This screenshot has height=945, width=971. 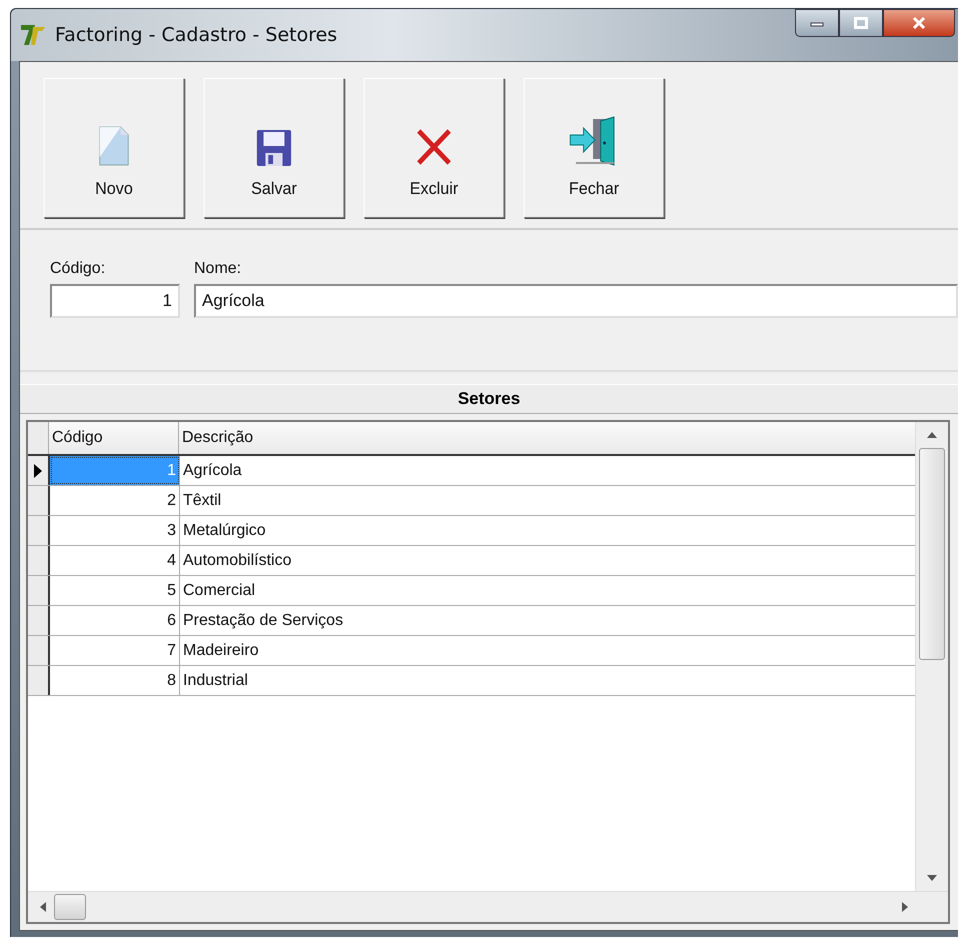 I want to click on table-cell-text: Prestação de Serviços, so click(x=263, y=621).